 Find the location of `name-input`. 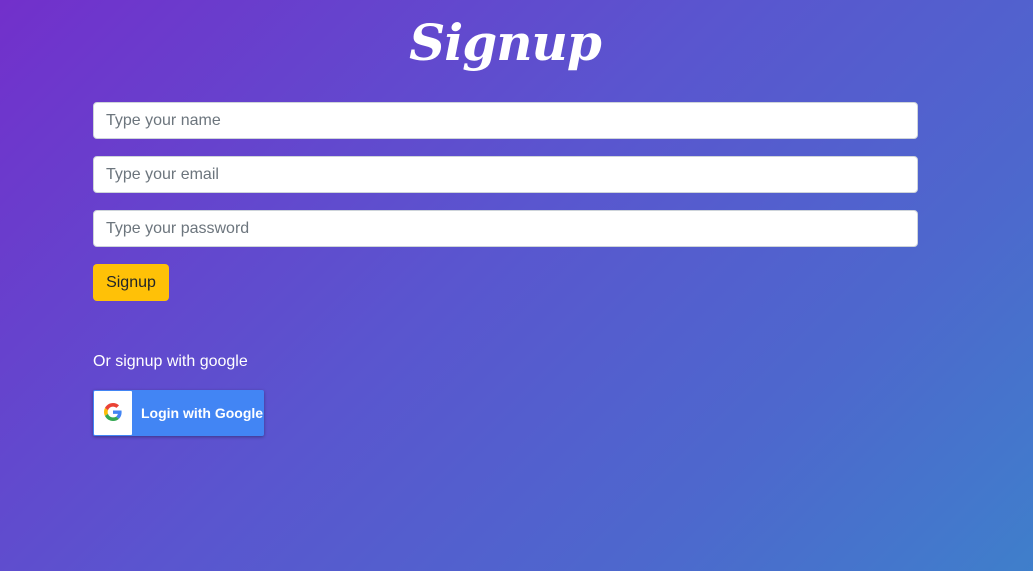

name-input is located at coordinates (505, 120).